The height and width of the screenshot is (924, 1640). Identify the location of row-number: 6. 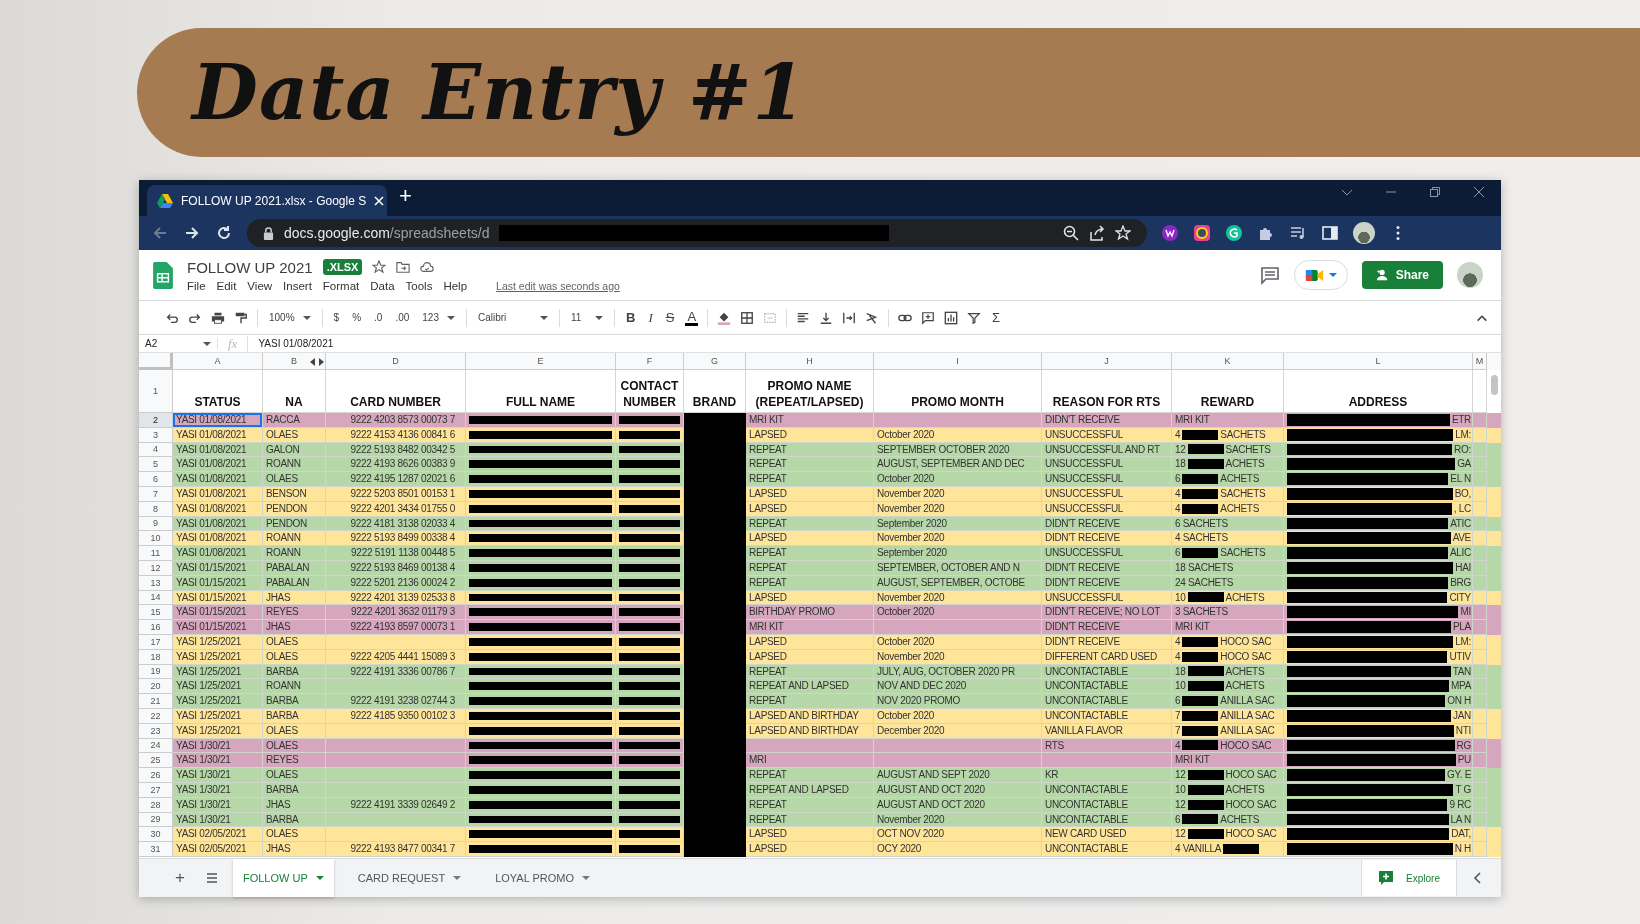
(156, 479).